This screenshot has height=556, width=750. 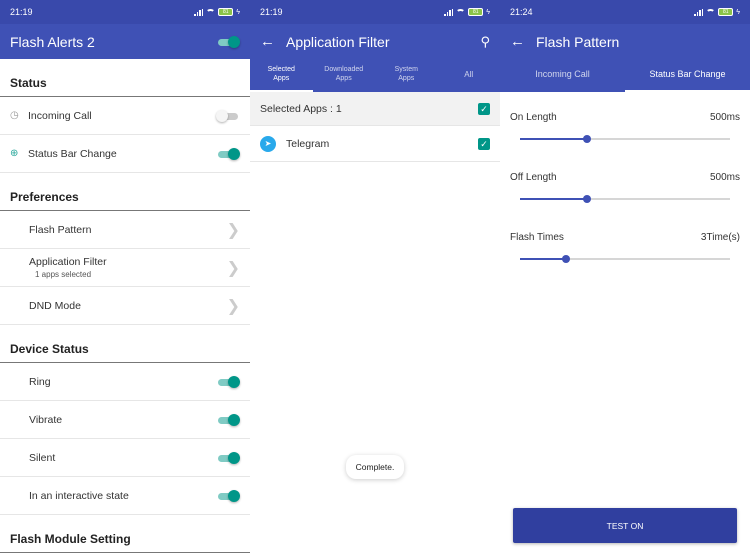 I want to click on master-switch, so click(x=228, y=41).